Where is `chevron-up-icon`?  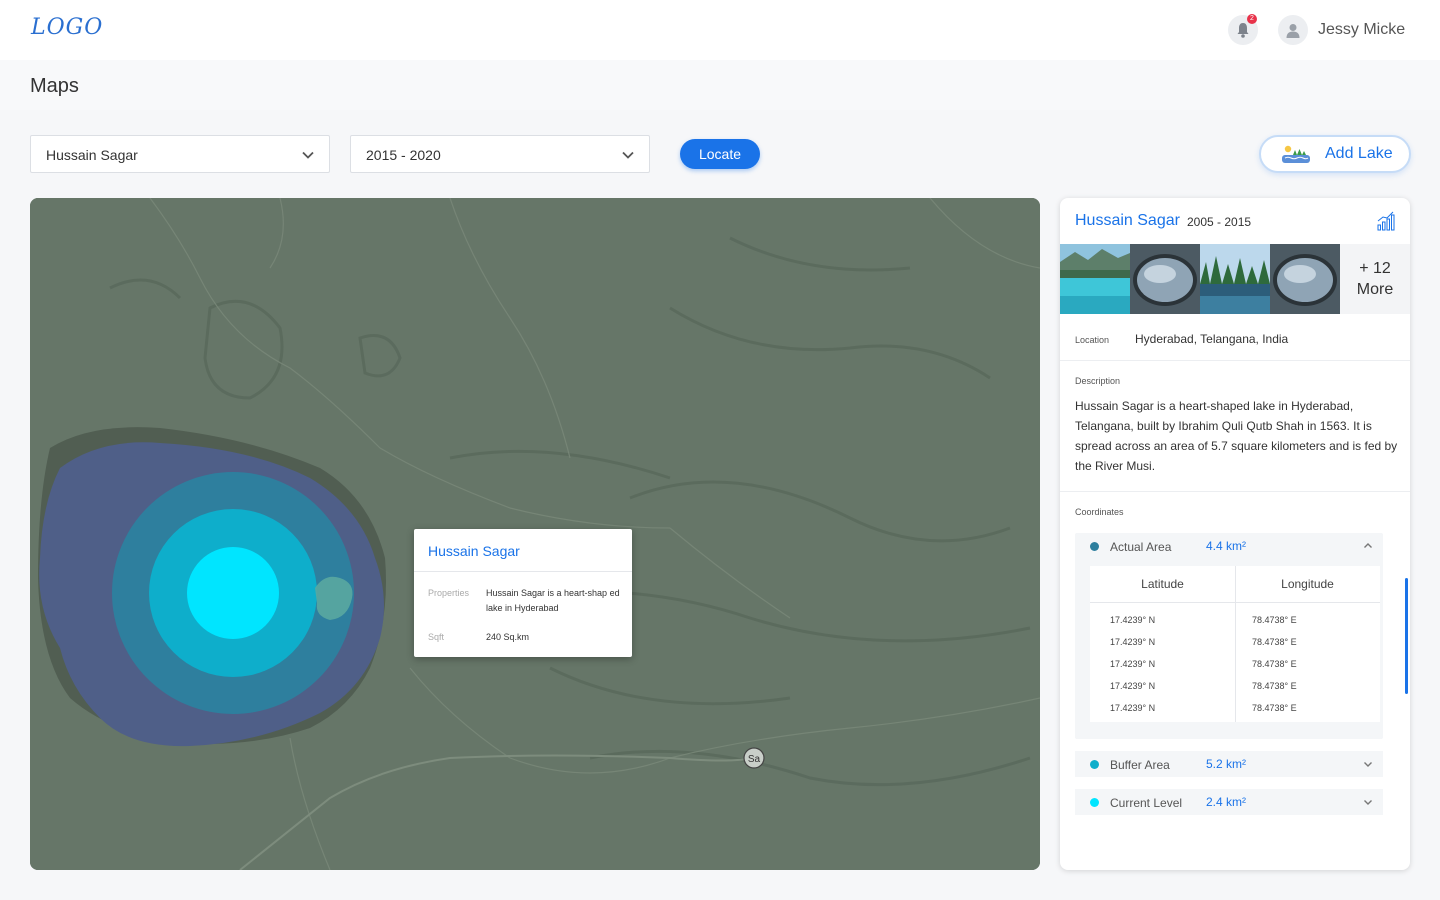 chevron-up-icon is located at coordinates (1368, 546).